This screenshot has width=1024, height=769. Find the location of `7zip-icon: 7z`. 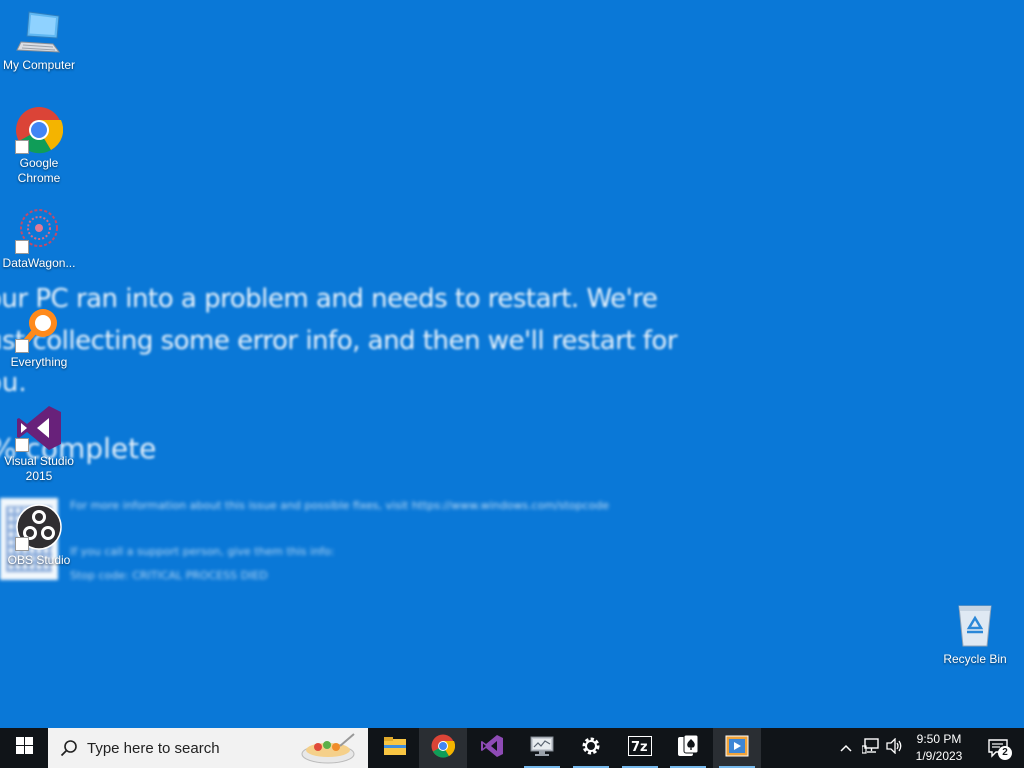

7zip-icon: 7z is located at coordinates (640, 748).